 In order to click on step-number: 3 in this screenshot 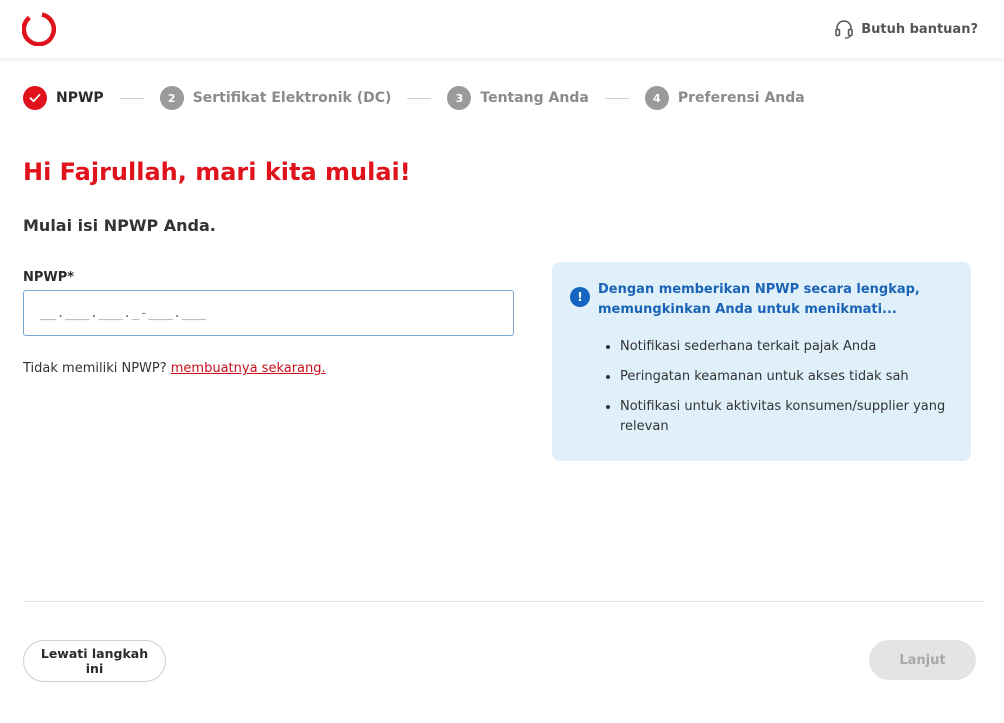, I will do `click(459, 98)`.